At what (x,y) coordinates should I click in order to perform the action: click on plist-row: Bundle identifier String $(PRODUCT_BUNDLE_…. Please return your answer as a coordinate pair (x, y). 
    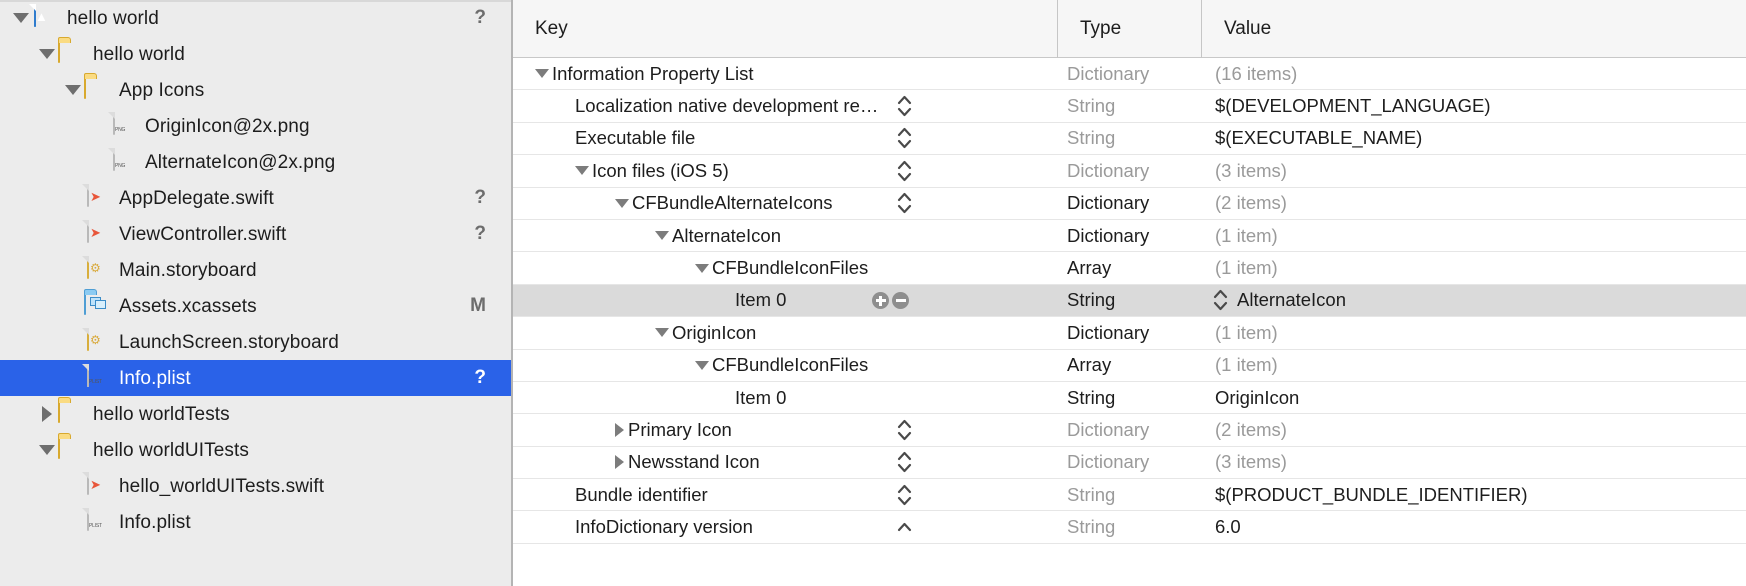
    Looking at the image, I should click on (1129, 495).